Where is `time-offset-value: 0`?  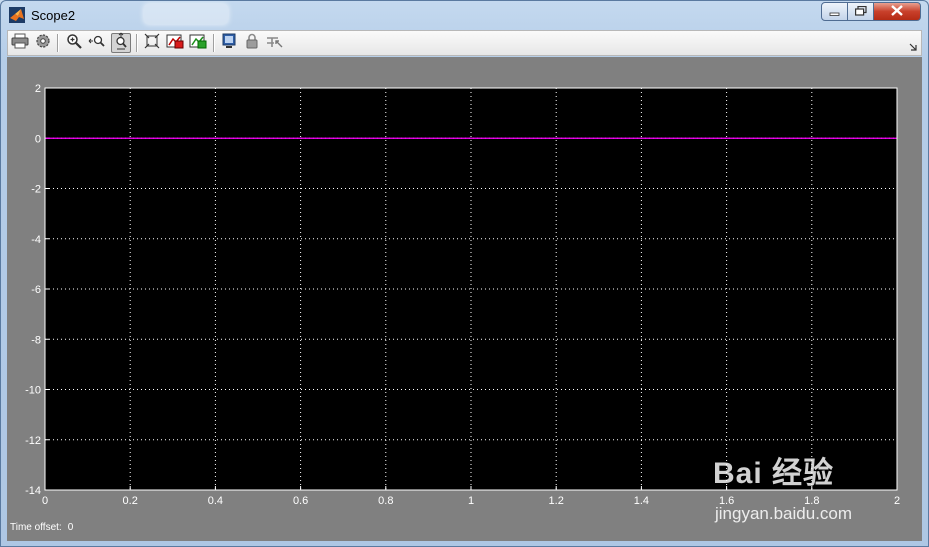 time-offset-value: 0 is located at coordinates (70, 527).